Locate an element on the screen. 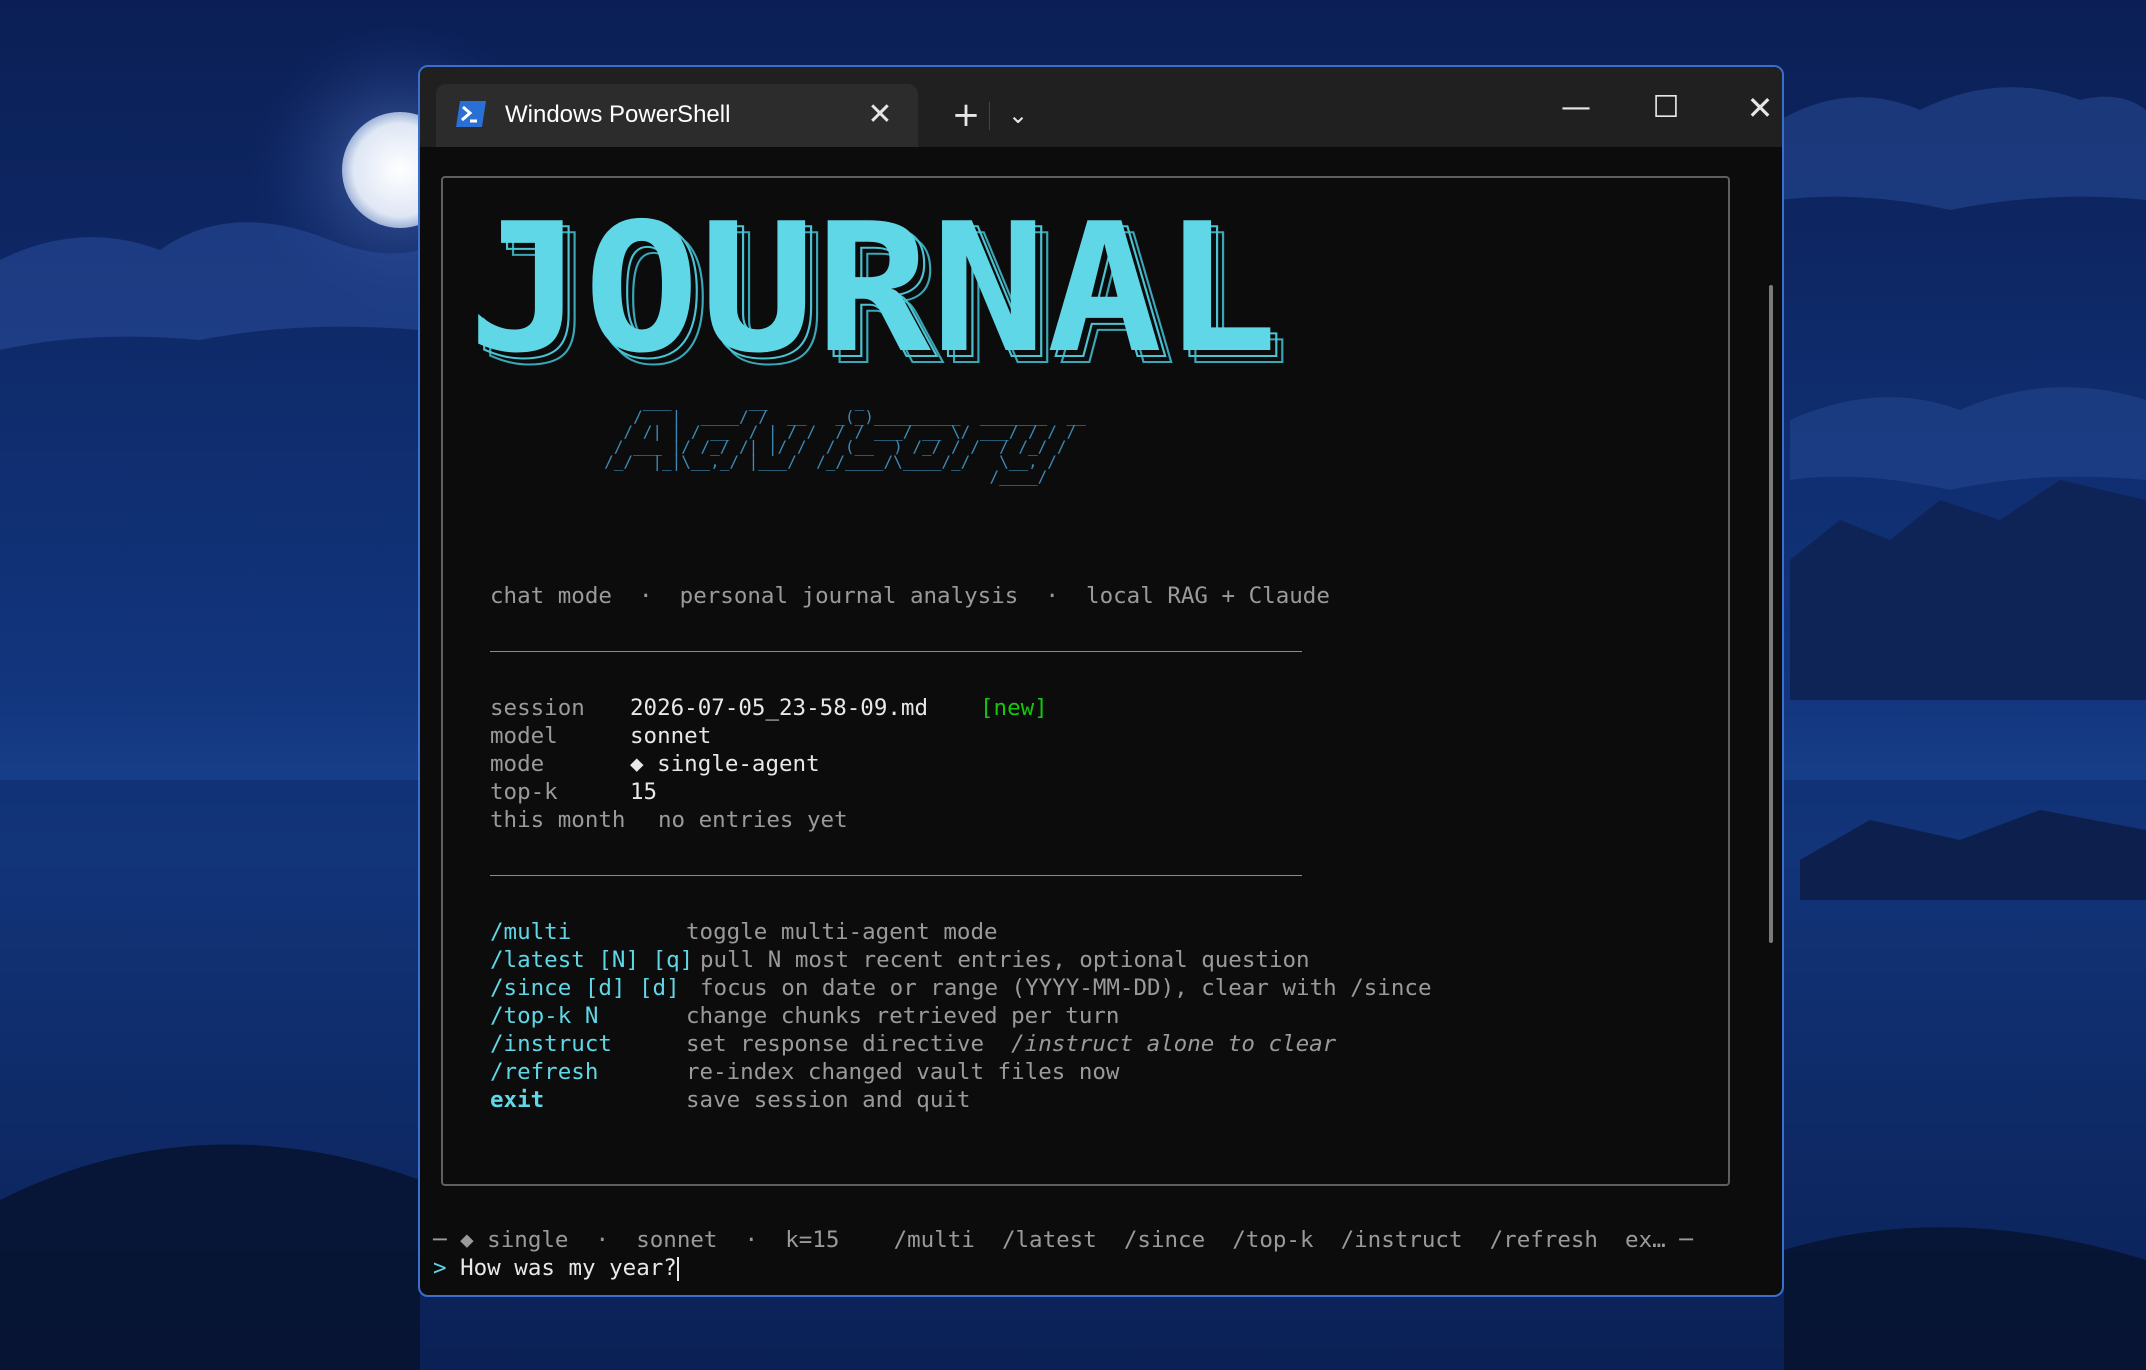  command-name: /top-k N is located at coordinates (544, 1016).